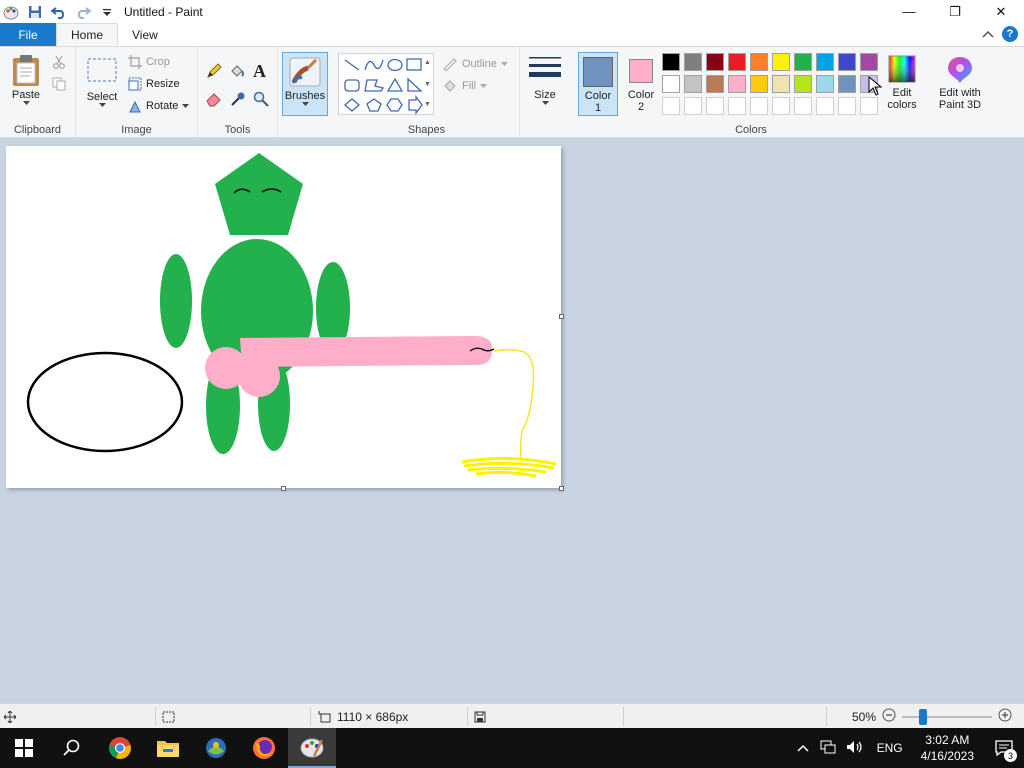 The width and height of the screenshot is (1024, 768). What do you see at coordinates (960, 70) in the screenshot?
I see `paint3d-icon` at bounding box center [960, 70].